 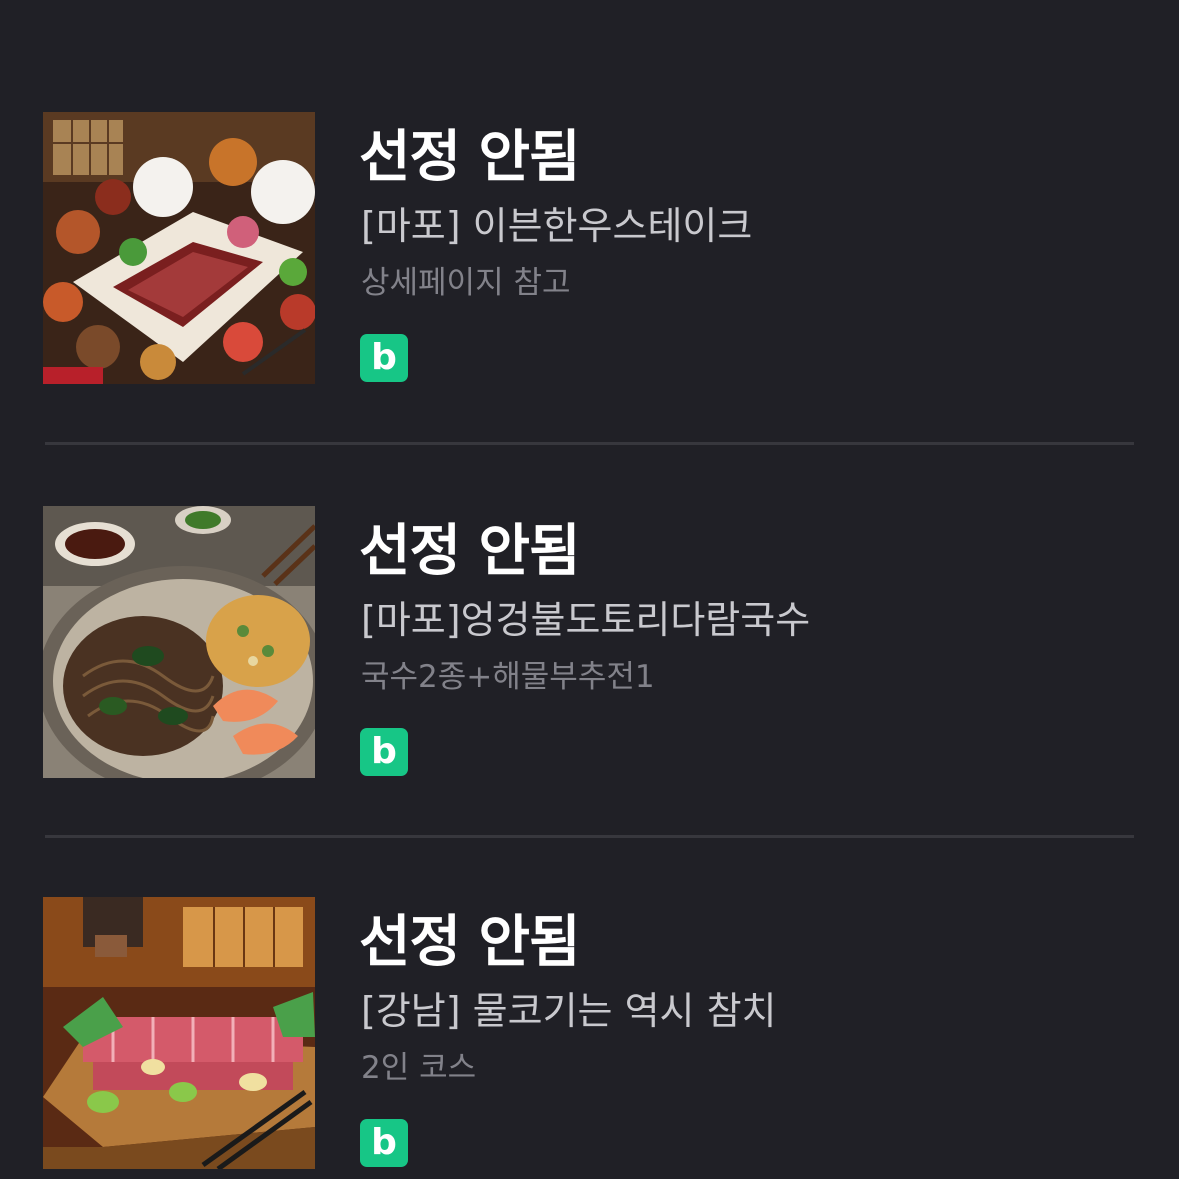 I want to click on deal-title: [강남] 물코기는 역시 참치, so click(x=569, y=1011).